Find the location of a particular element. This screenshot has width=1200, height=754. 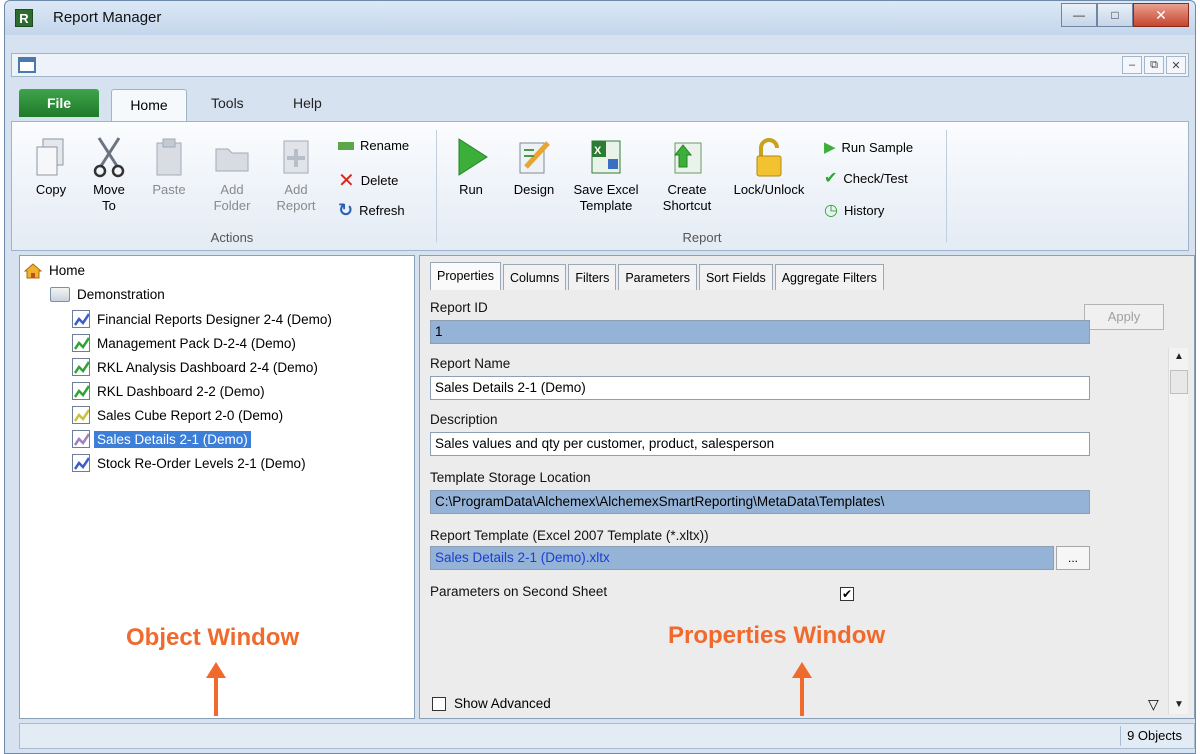

rename-button: Rename is located at coordinates (373, 145).